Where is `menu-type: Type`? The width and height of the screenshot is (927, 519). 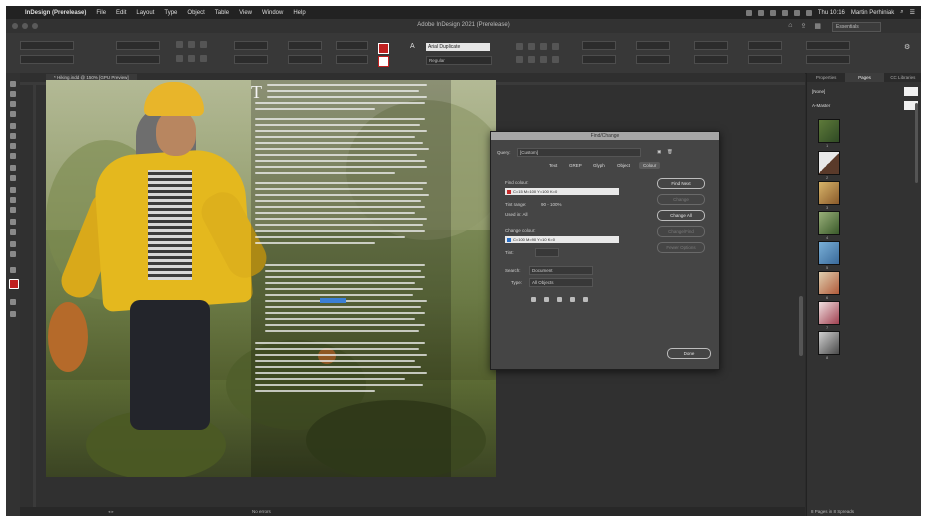 menu-type: Type is located at coordinates (170, 13).